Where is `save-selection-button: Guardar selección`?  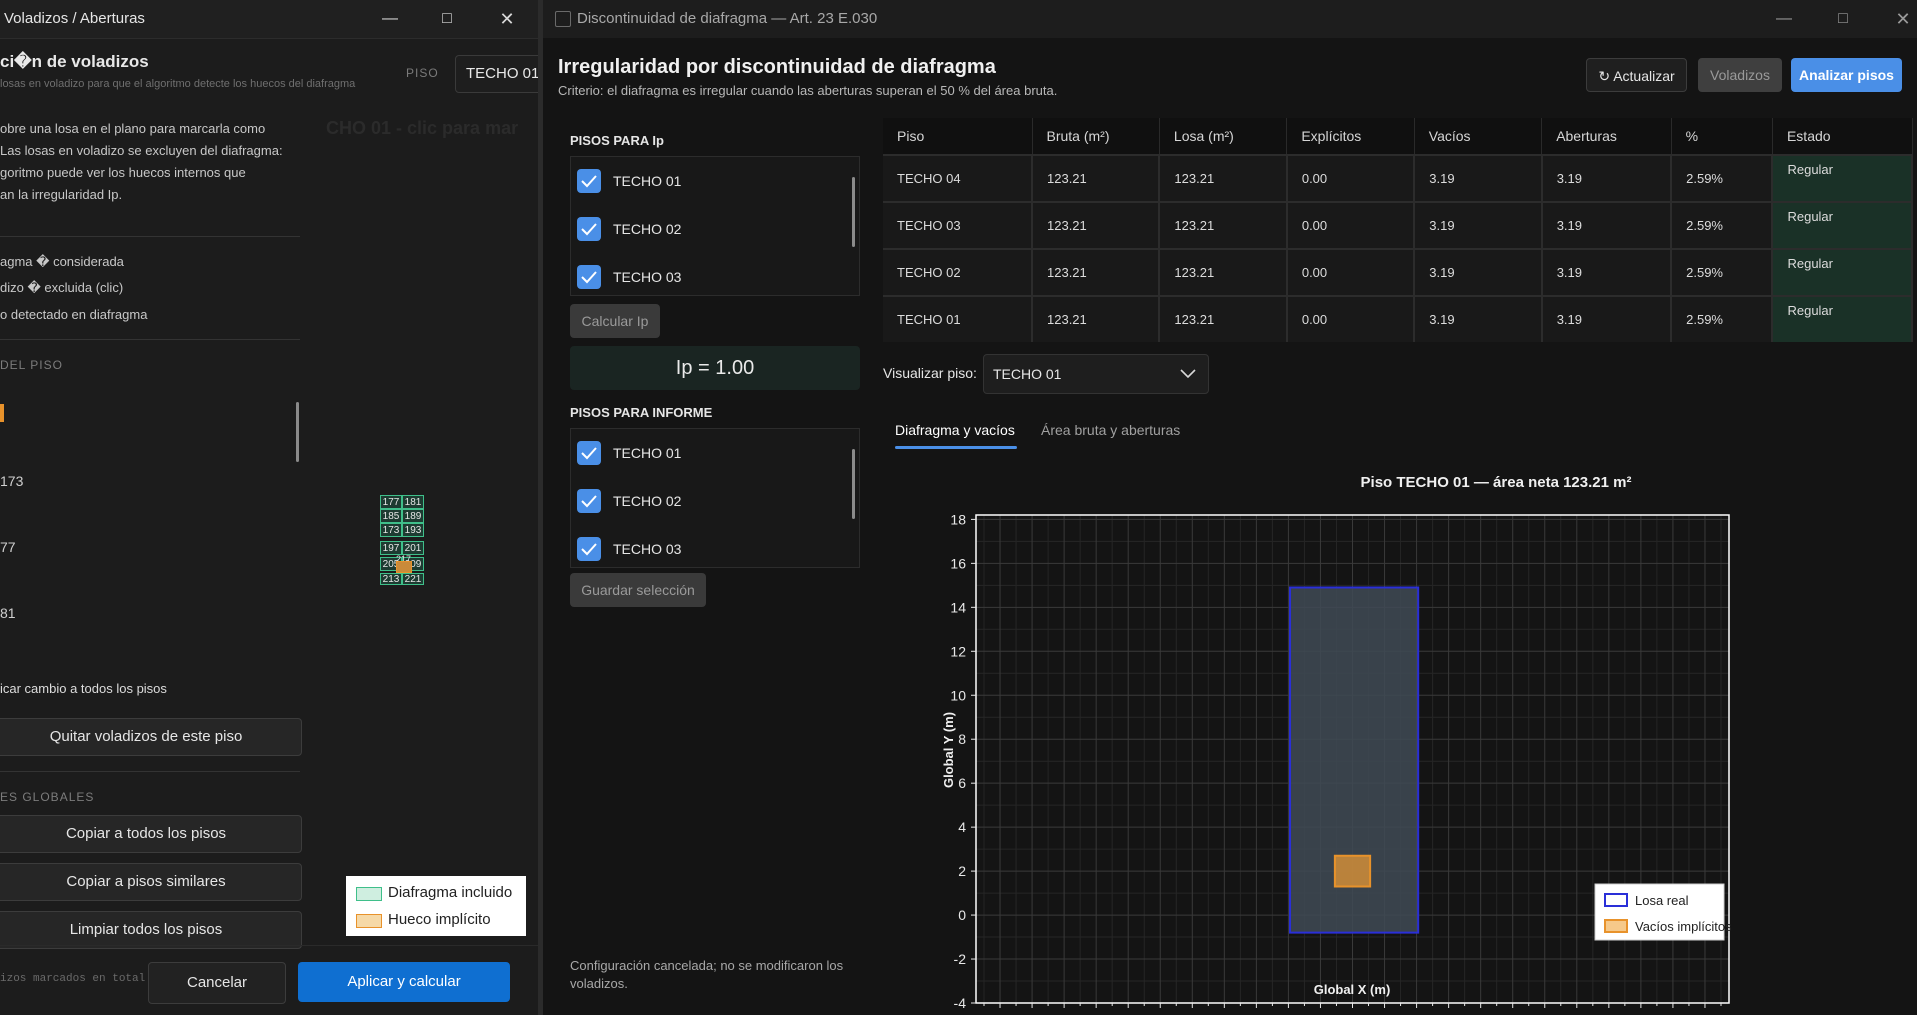
save-selection-button: Guardar selección is located at coordinates (638, 590).